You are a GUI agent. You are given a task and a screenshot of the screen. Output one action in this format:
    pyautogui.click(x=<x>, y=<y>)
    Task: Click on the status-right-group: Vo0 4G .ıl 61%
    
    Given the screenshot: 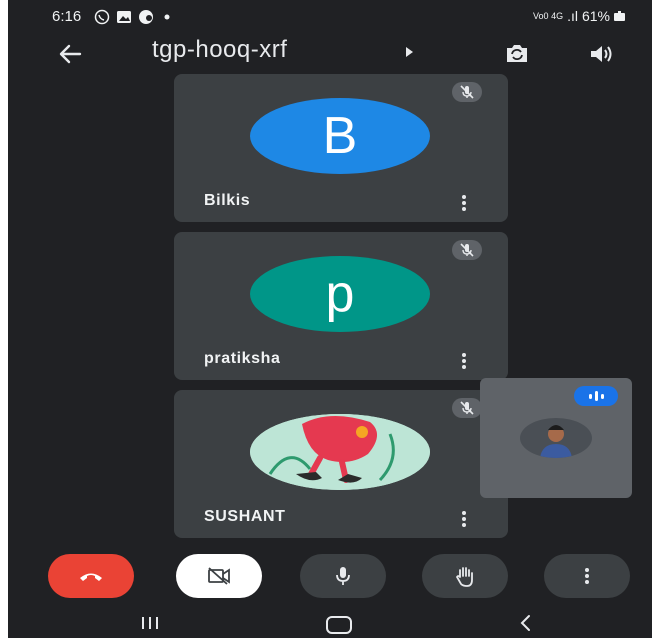 What is the action you would take?
    pyautogui.click(x=579, y=16)
    